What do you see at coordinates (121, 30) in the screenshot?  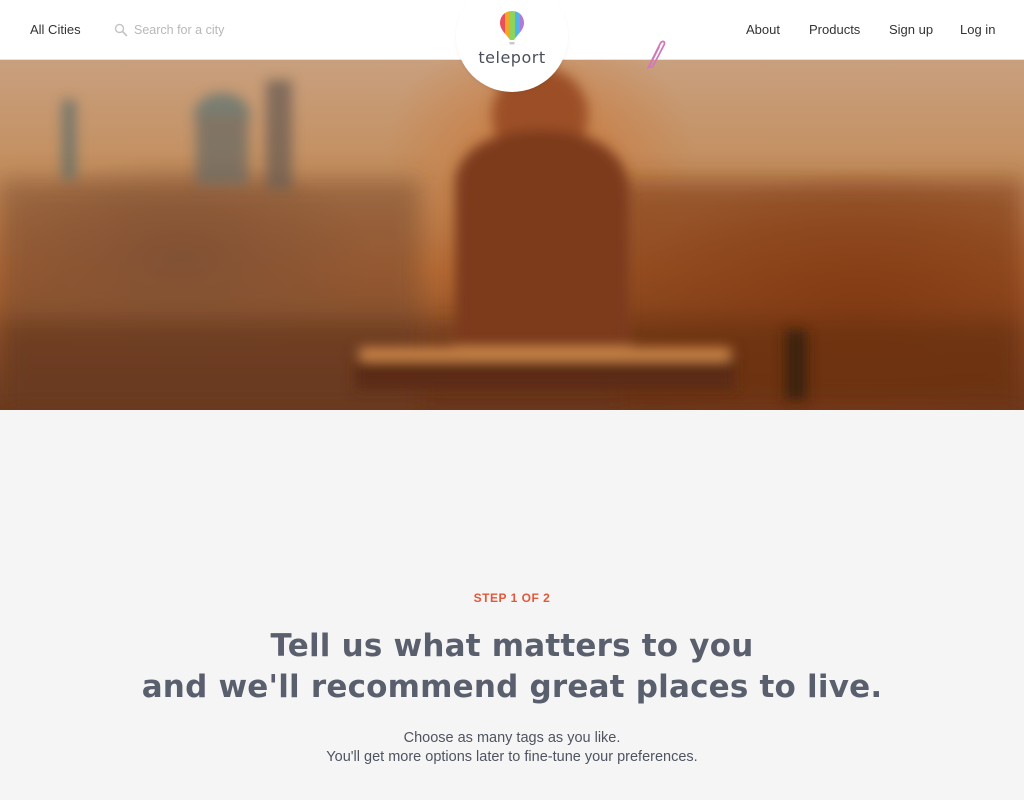 I see `search-icon` at bounding box center [121, 30].